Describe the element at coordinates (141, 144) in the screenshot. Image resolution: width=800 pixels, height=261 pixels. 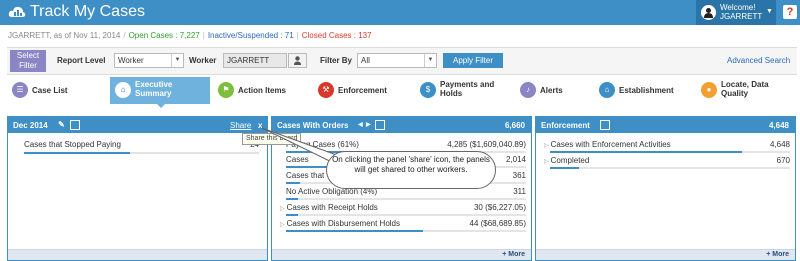
I see `list-item: Cases that Stopped Paying 24` at that location.